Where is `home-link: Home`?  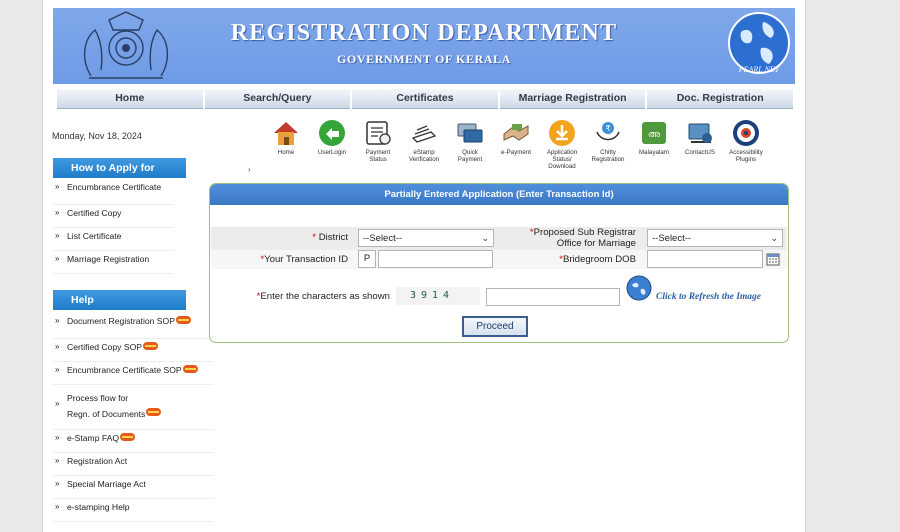
home-link: Home is located at coordinates (286, 148).